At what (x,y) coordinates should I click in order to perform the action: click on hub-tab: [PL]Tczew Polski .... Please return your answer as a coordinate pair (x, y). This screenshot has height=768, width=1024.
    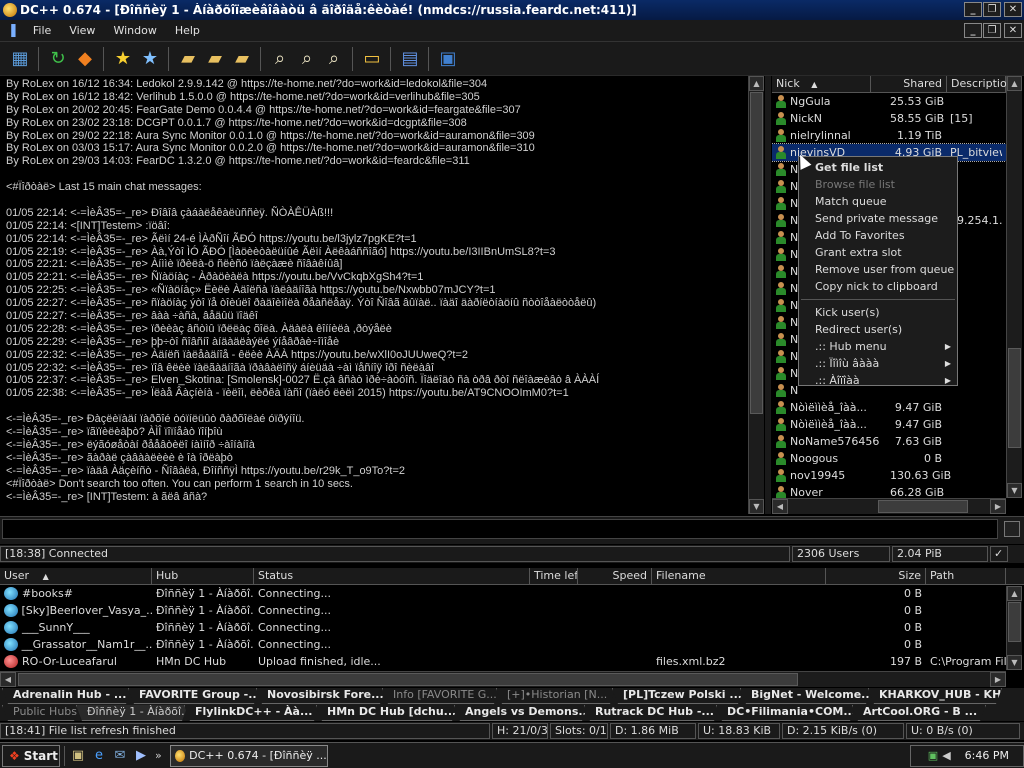
    Looking at the image, I should click on (678, 696).